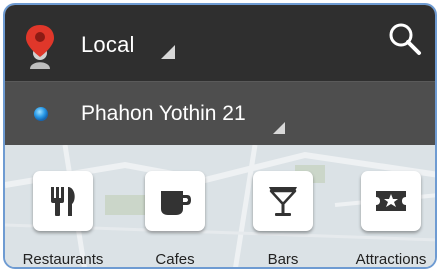 This screenshot has height=273, width=442. I want to click on app-title: Local, so click(108, 45).